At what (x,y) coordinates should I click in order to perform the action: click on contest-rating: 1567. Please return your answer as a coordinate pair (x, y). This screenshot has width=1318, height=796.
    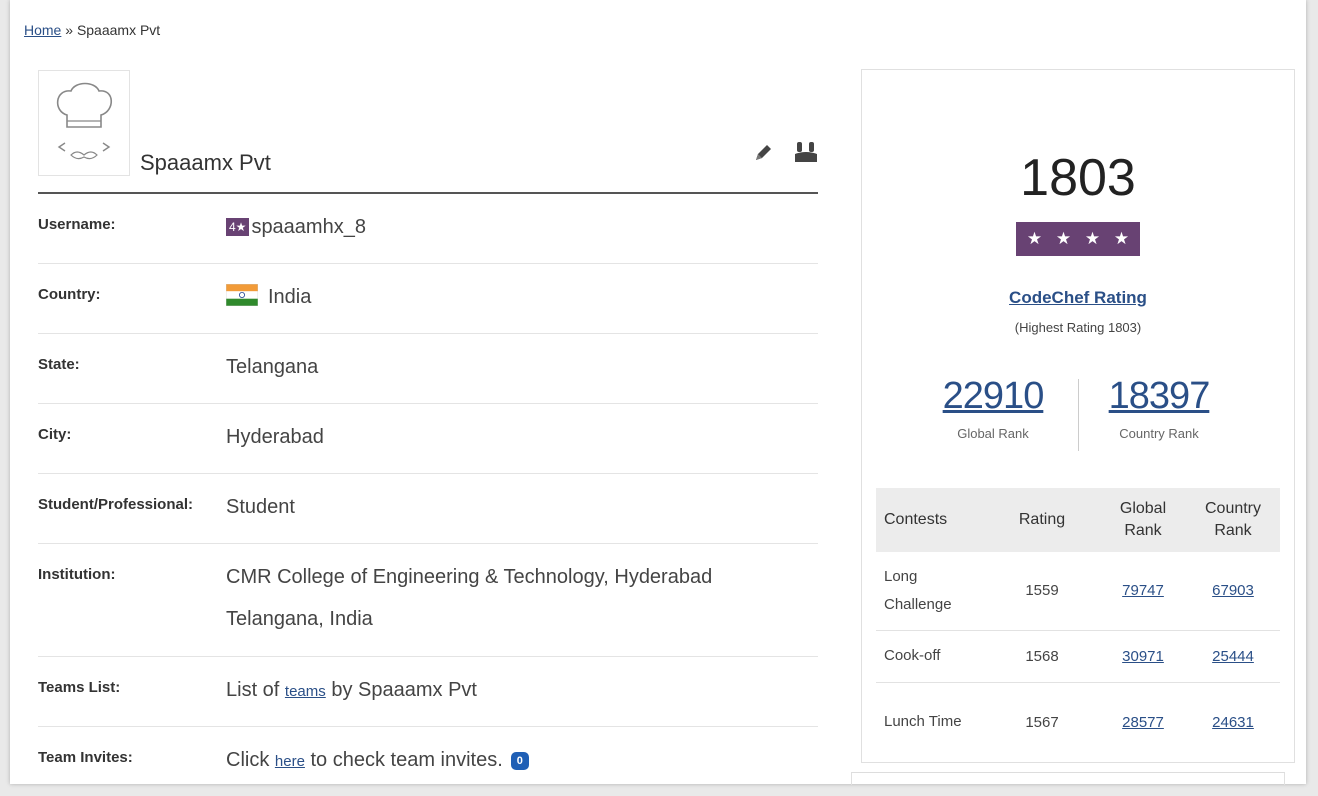
    Looking at the image, I should click on (1042, 722).